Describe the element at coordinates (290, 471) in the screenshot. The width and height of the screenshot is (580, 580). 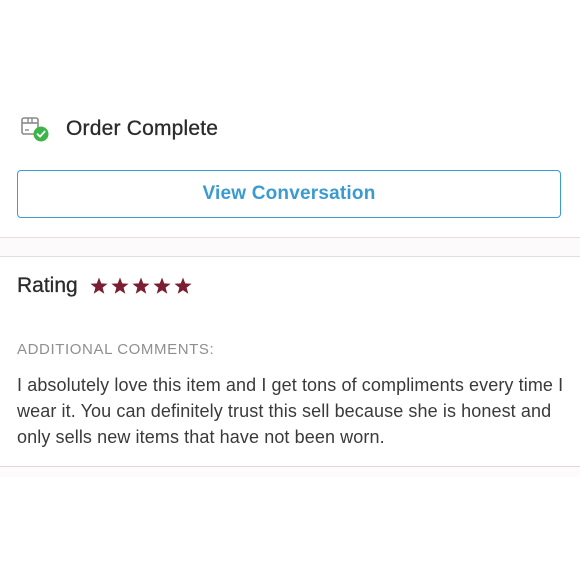
I see `section-divider-bottom` at that location.